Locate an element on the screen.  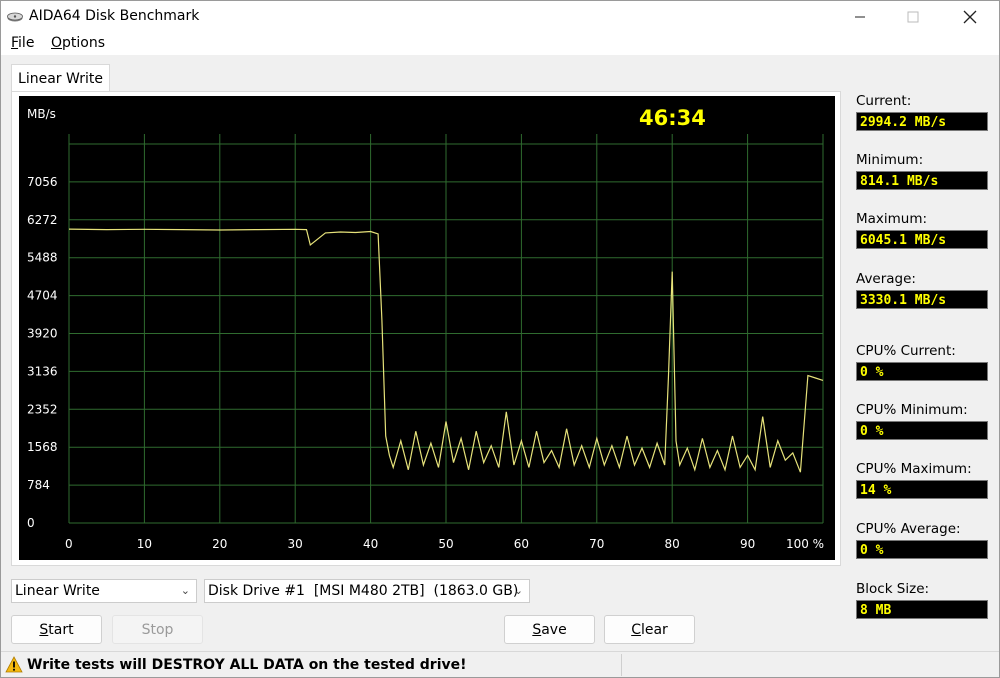
close-button is located at coordinates (970, 17).